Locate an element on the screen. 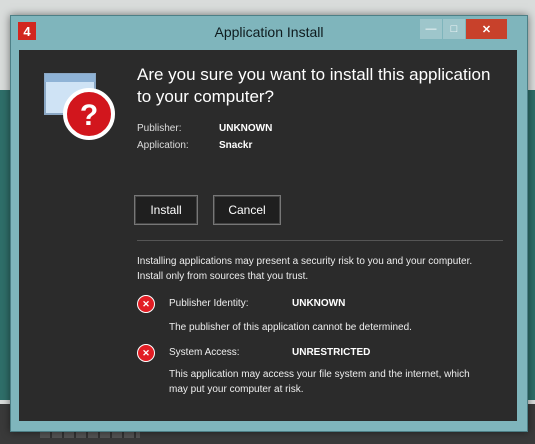  publisher-identity-label: Publisher Identity: is located at coordinates (209, 303).